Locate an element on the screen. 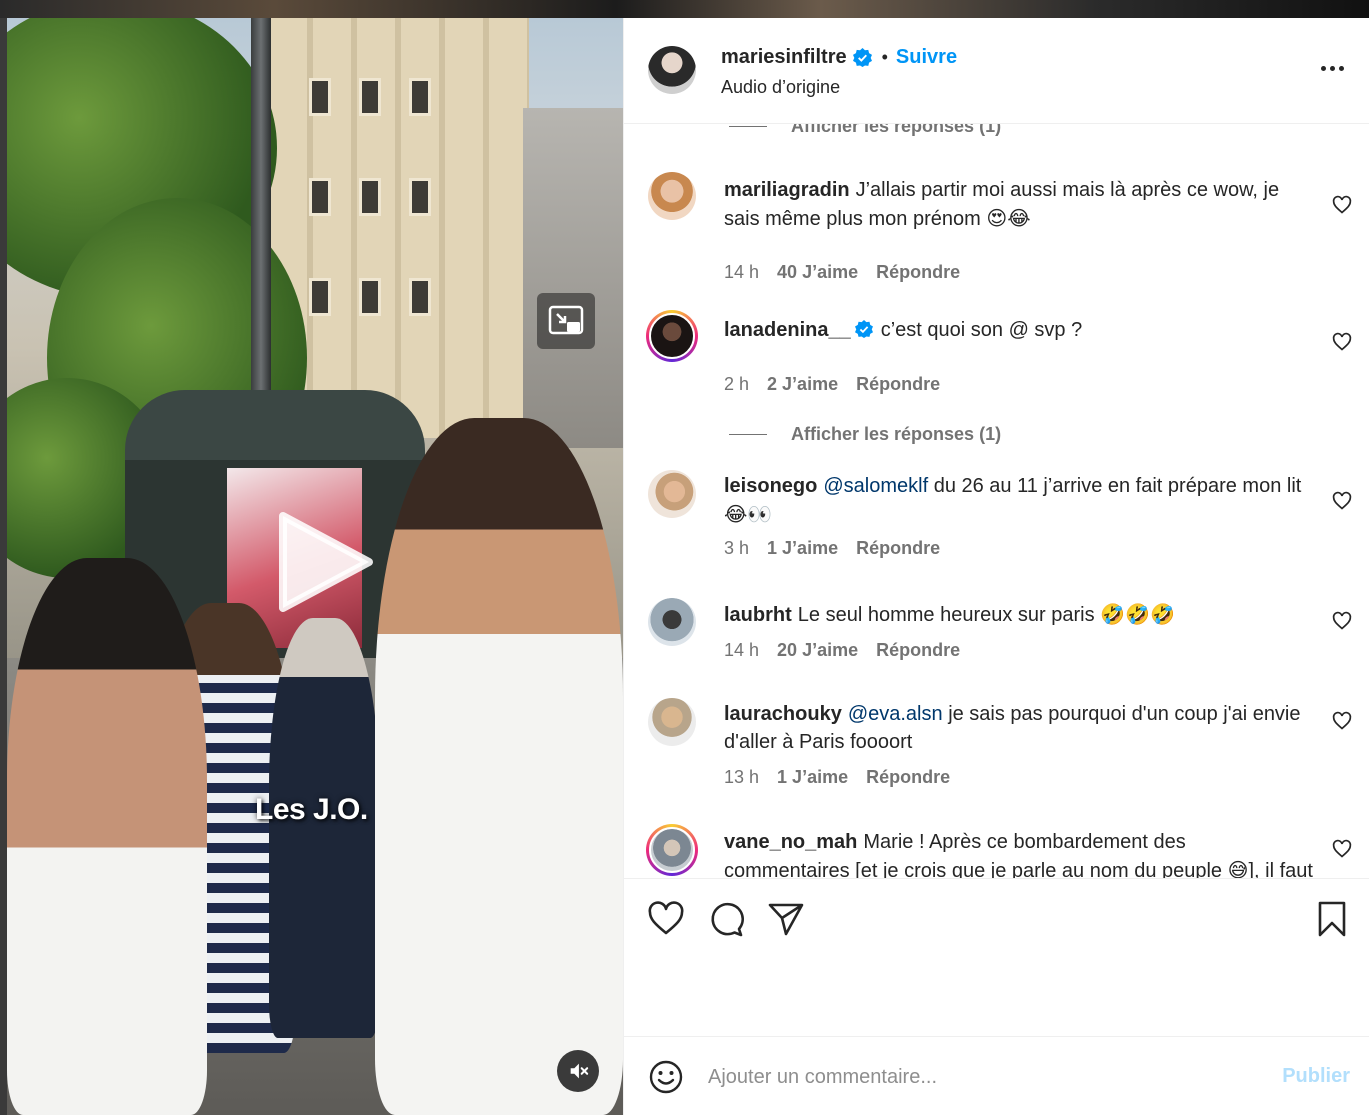 This screenshot has height=1115, width=1369. muted-speaker-icon is located at coordinates (579, 1071).